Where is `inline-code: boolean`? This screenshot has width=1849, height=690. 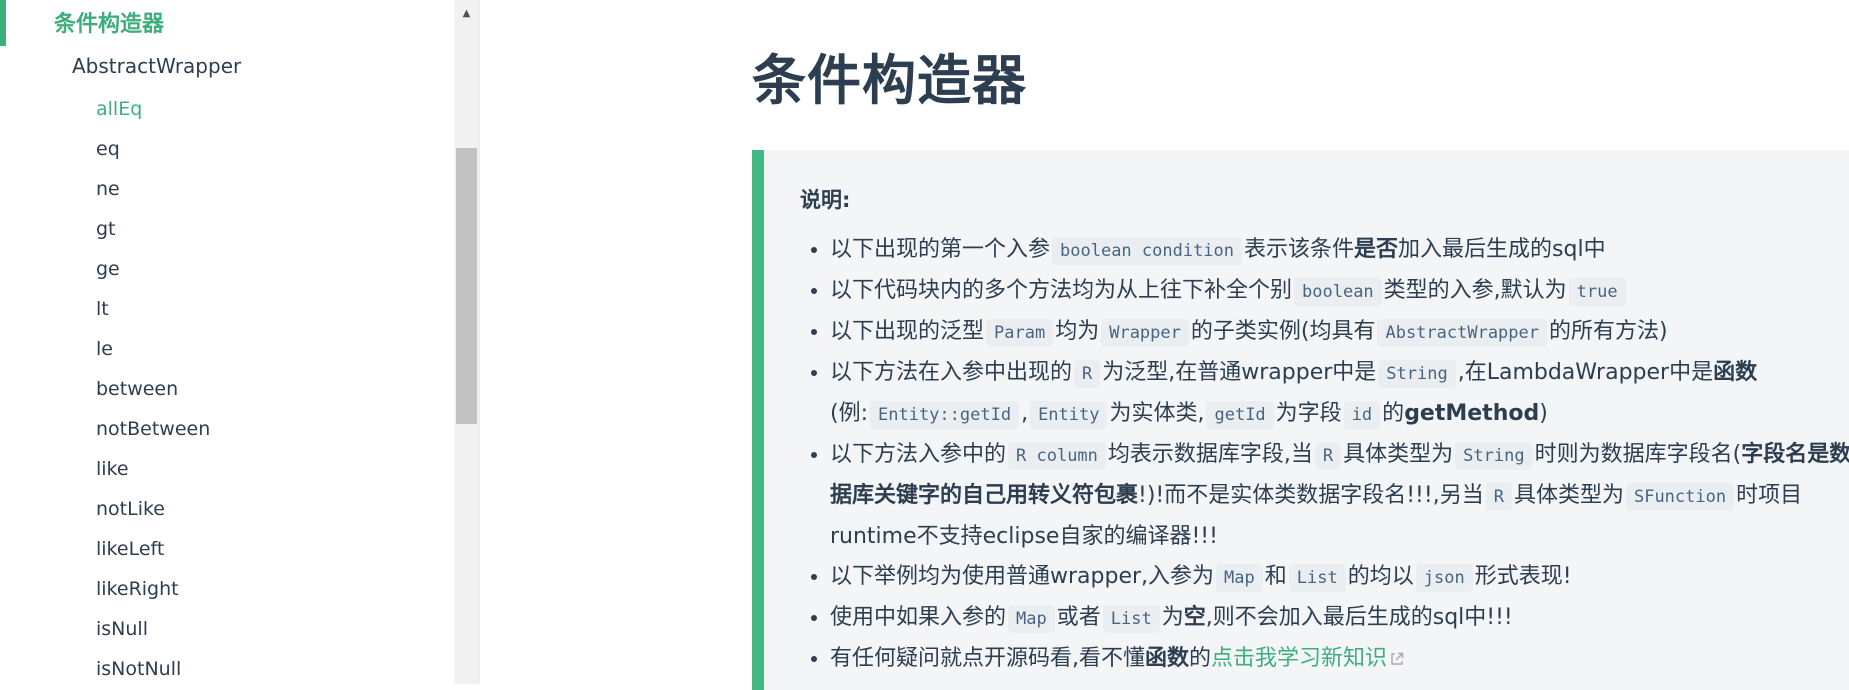 inline-code: boolean is located at coordinates (1338, 292).